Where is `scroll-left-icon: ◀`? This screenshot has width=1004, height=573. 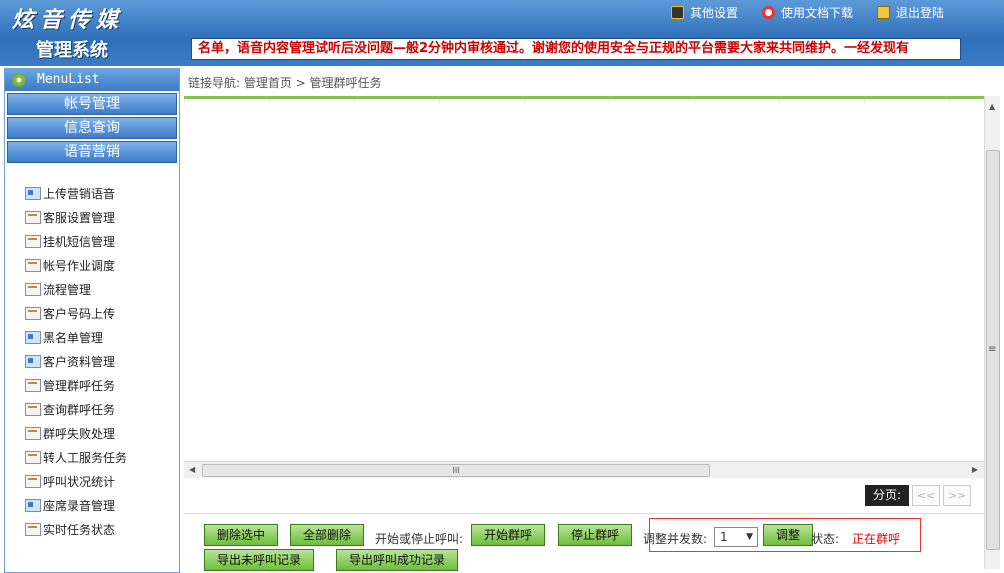 scroll-left-icon: ◀ is located at coordinates (192, 469).